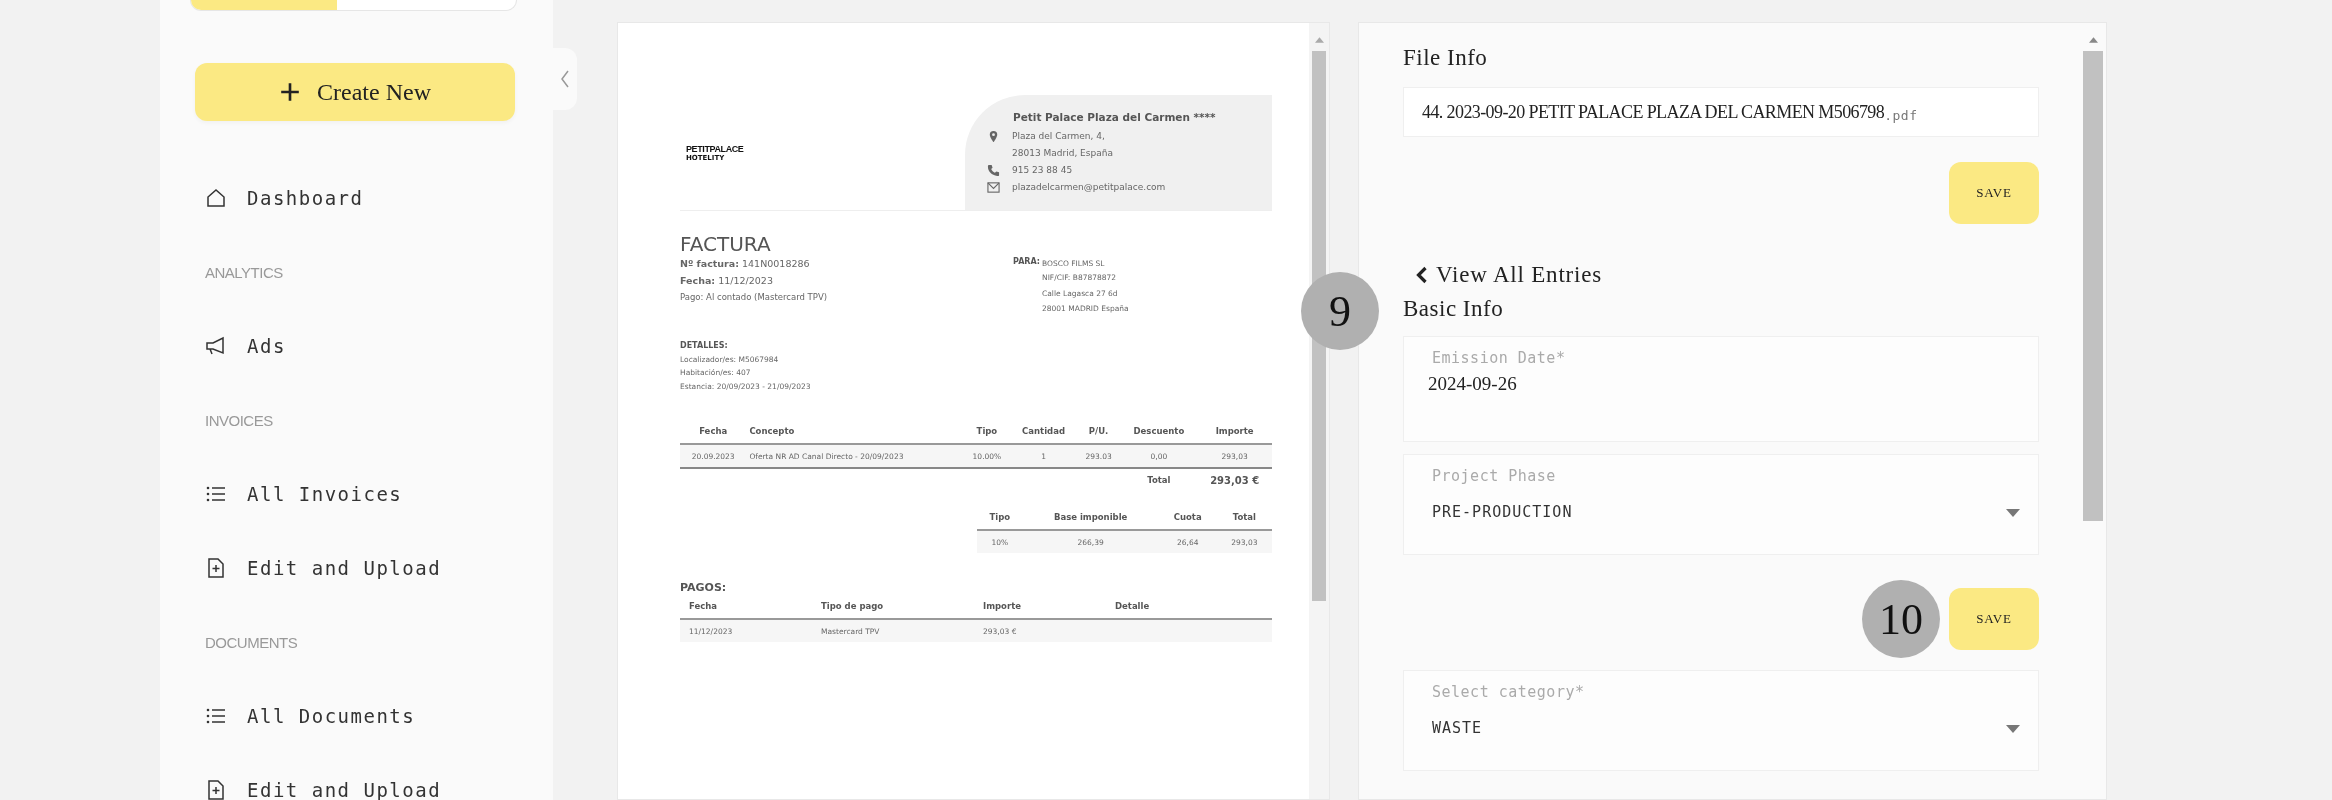 The height and width of the screenshot is (800, 2332). Describe the element at coordinates (1042, 170) in the screenshot. I see `hotel-phone: 915 23 88 45` at that location.